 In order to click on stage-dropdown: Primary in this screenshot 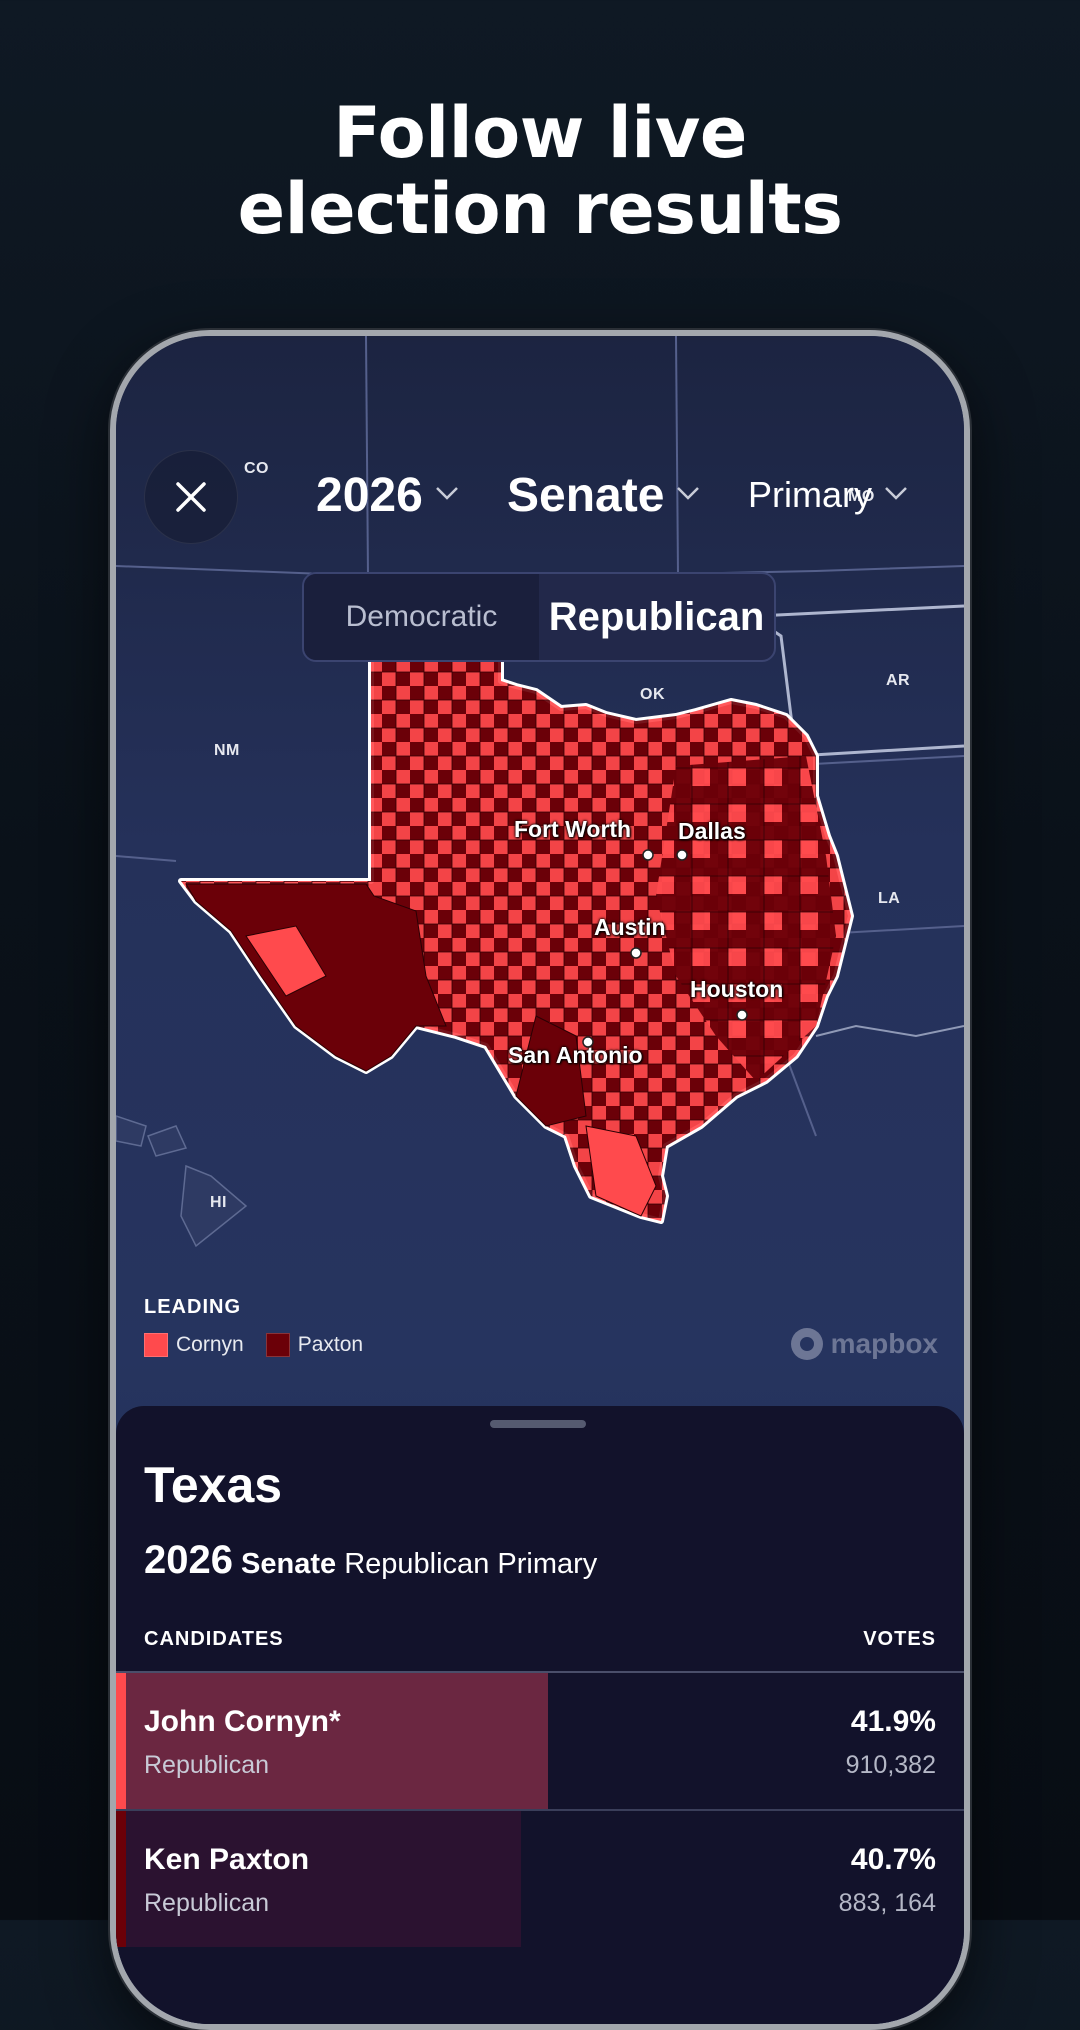, I will do `click(828, 495)`.